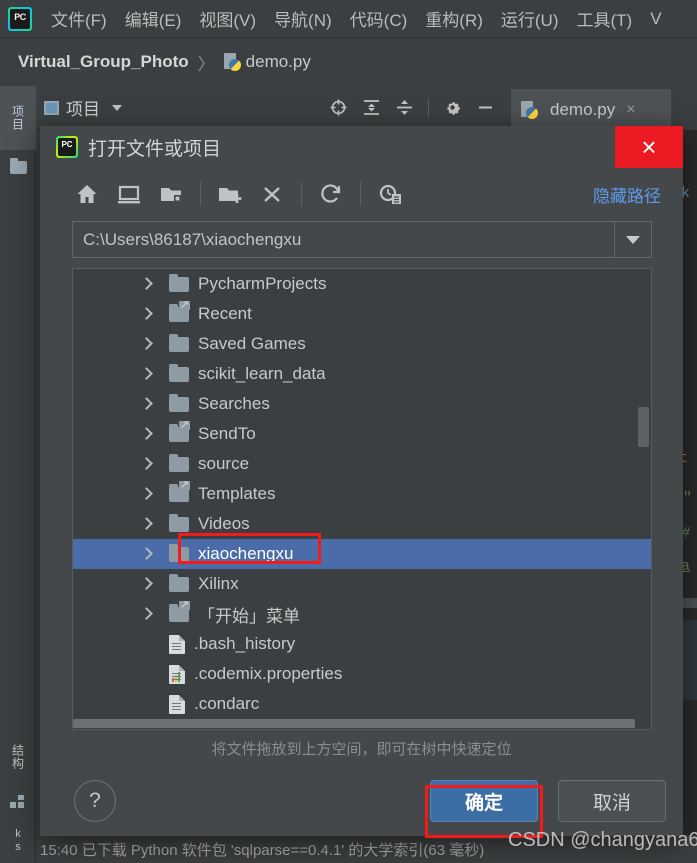 This screenshot has width=697, height=863. I want to click on menu-item-code: 代码(C), so click(379, 18).